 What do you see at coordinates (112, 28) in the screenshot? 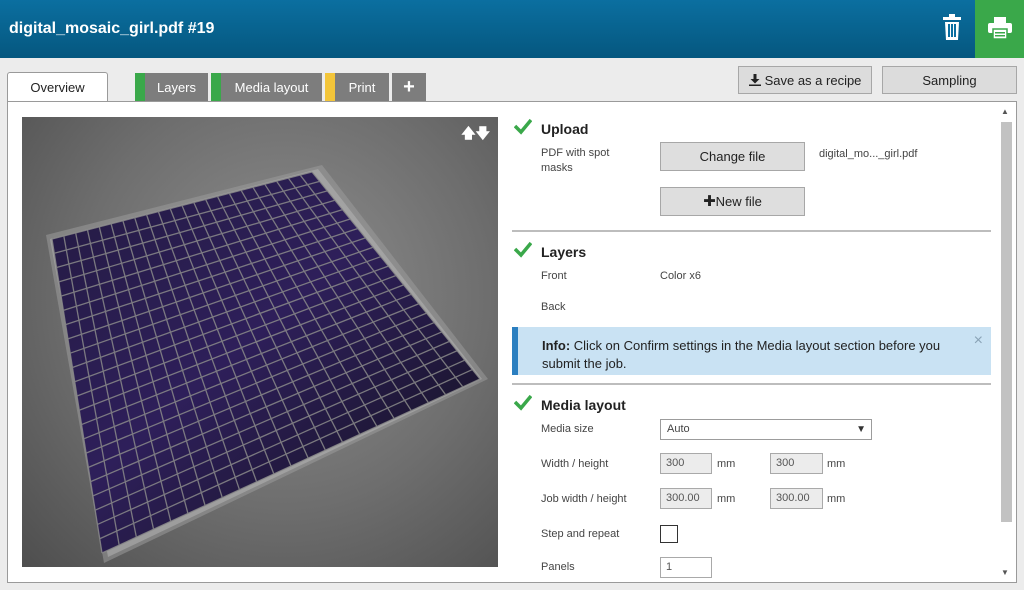
I see `document-title: digital_mosaic_girl.pdf #19` at bounding box center [112, 28].